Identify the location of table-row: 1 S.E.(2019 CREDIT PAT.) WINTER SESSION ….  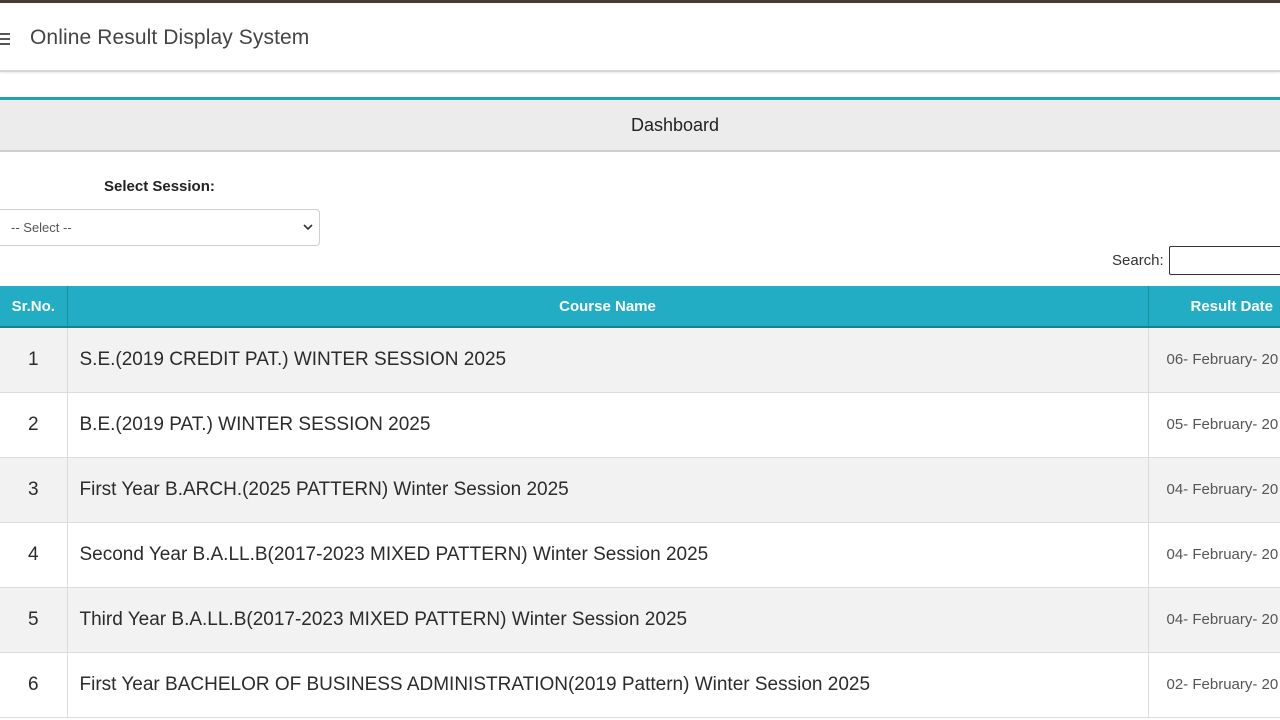
(640, 360).